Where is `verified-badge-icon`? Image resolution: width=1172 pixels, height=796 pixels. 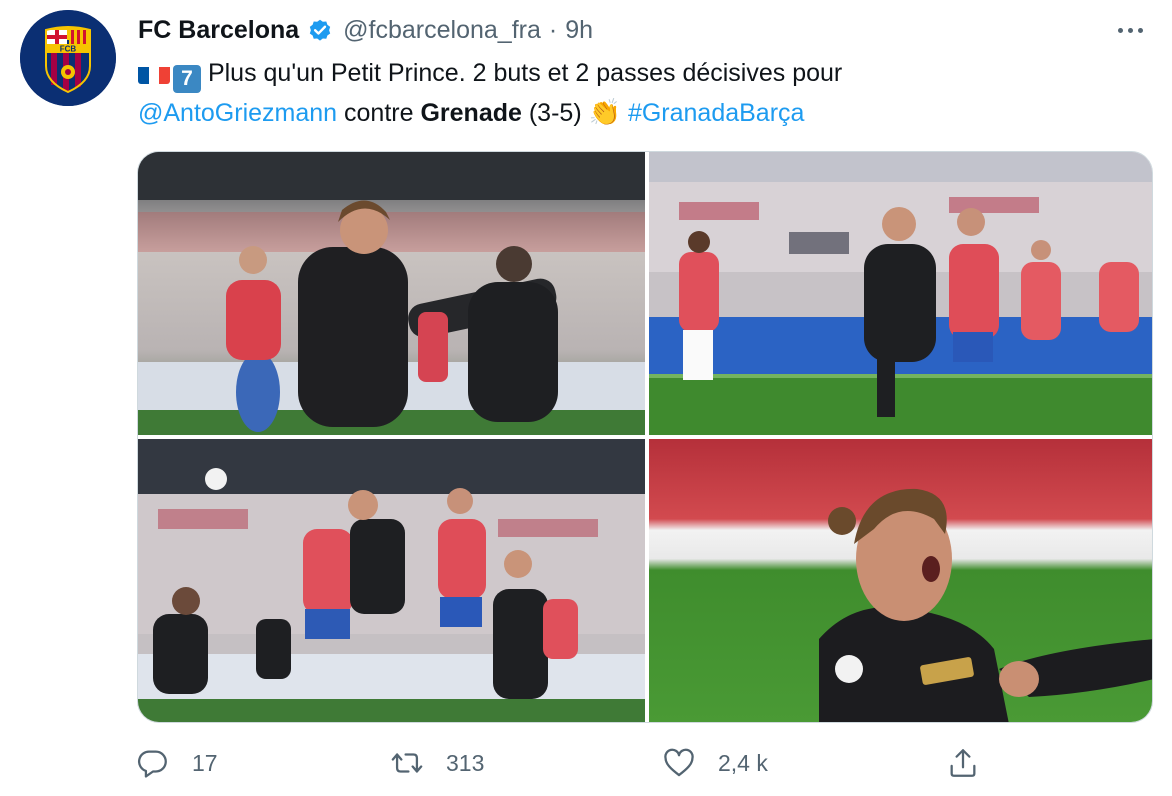
verified-badge-icon is located at coordinates (320, 30).